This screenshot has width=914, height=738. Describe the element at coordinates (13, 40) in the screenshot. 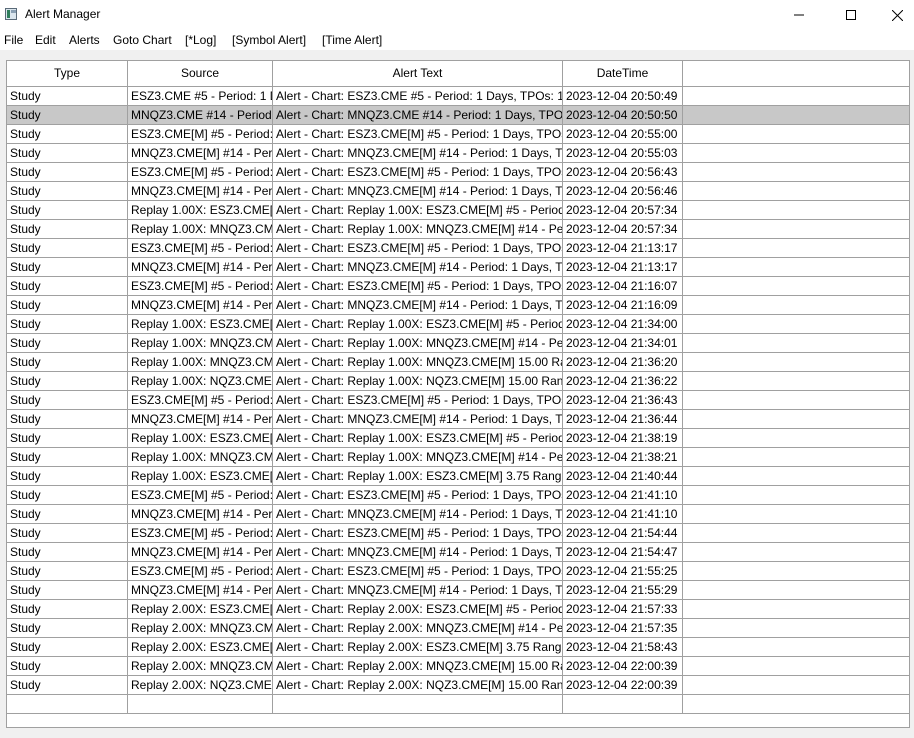

I see `menu-file: File` at that location.